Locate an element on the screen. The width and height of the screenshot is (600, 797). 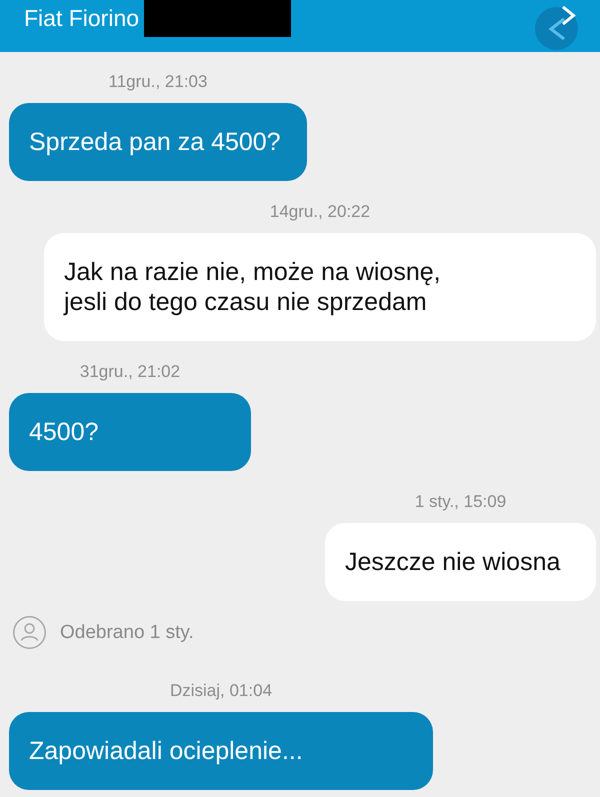
message-timestamp: 31gru., 21:02 is located at coordinates (130, 372).